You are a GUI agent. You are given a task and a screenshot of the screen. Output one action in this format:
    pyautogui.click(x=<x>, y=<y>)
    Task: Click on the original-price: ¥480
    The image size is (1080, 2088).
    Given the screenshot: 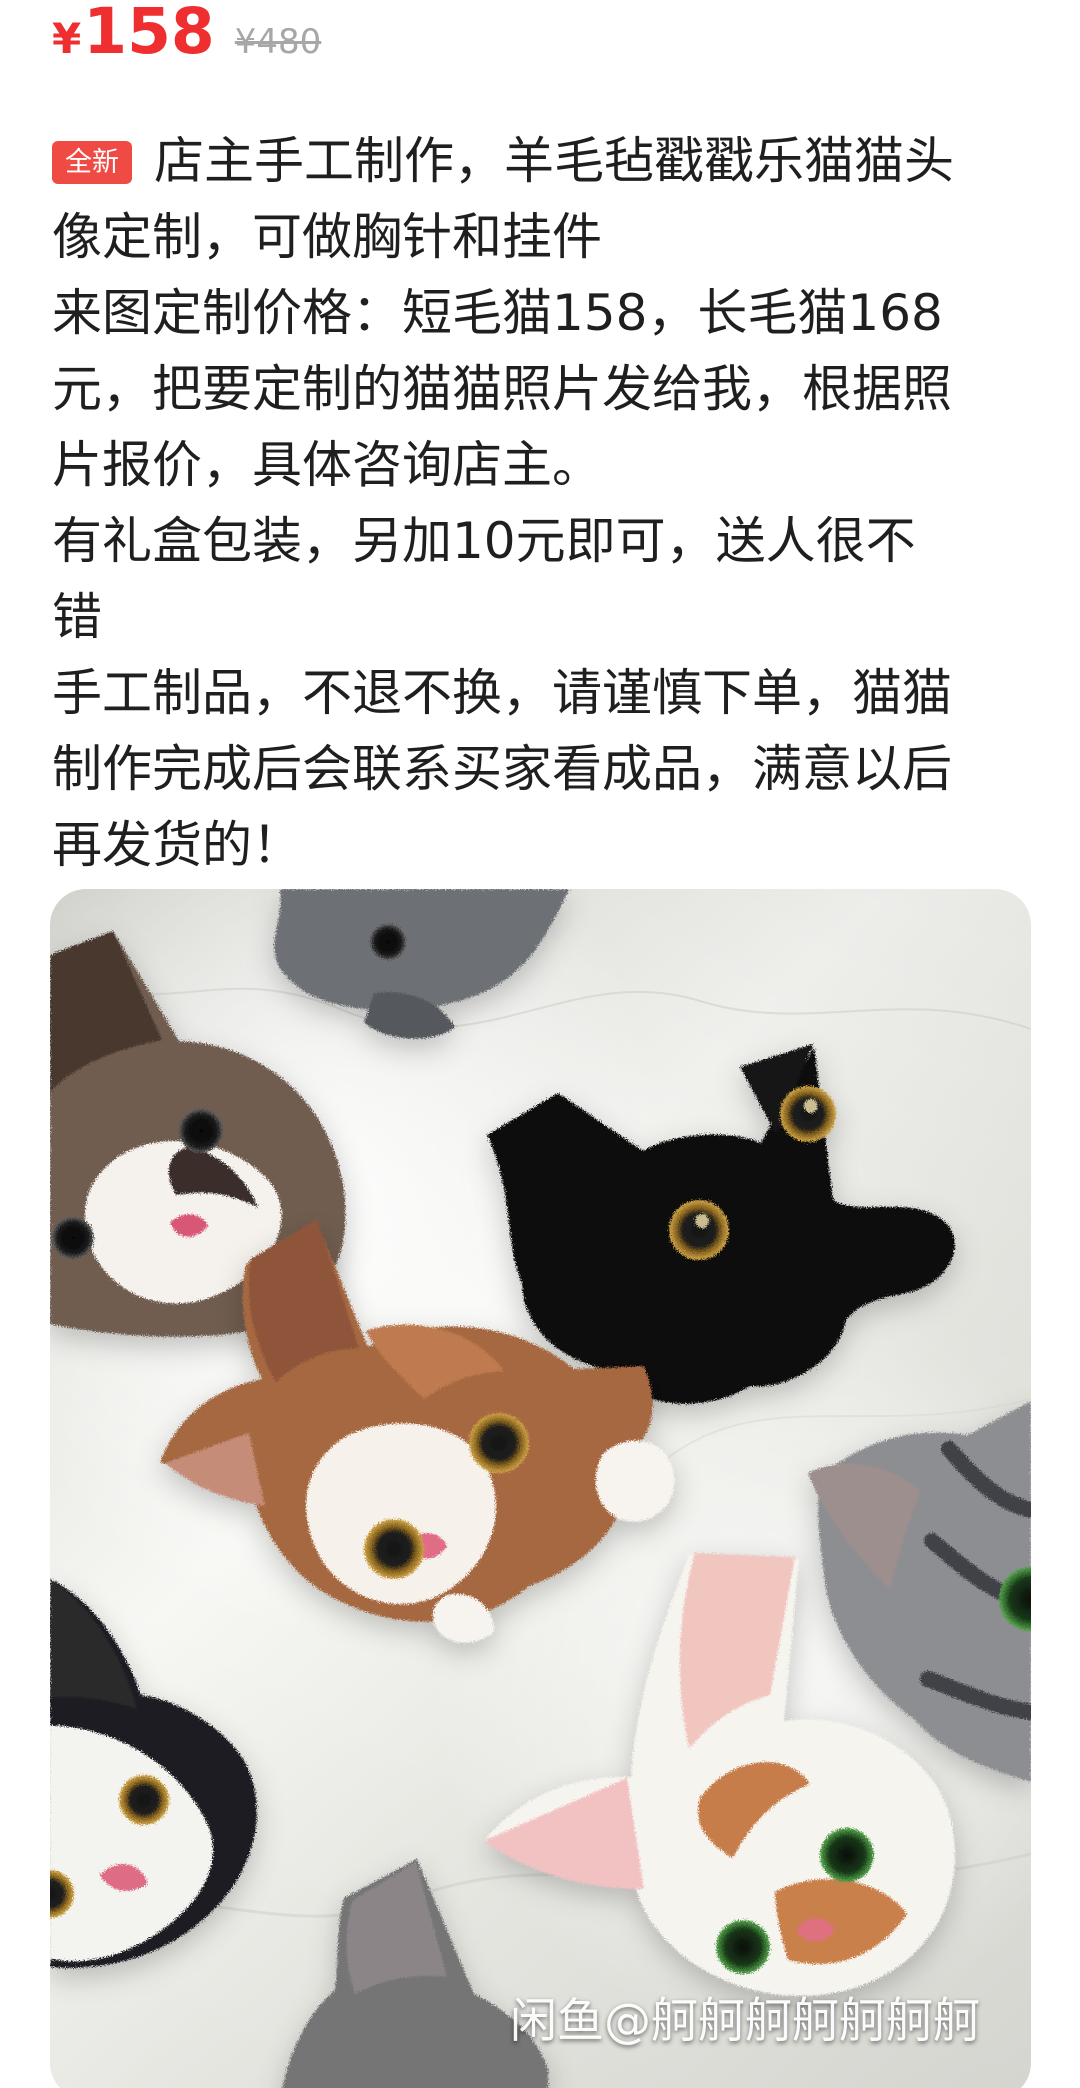 What is the action you would take?
    pyautogui.click(x=278, y=42)
    